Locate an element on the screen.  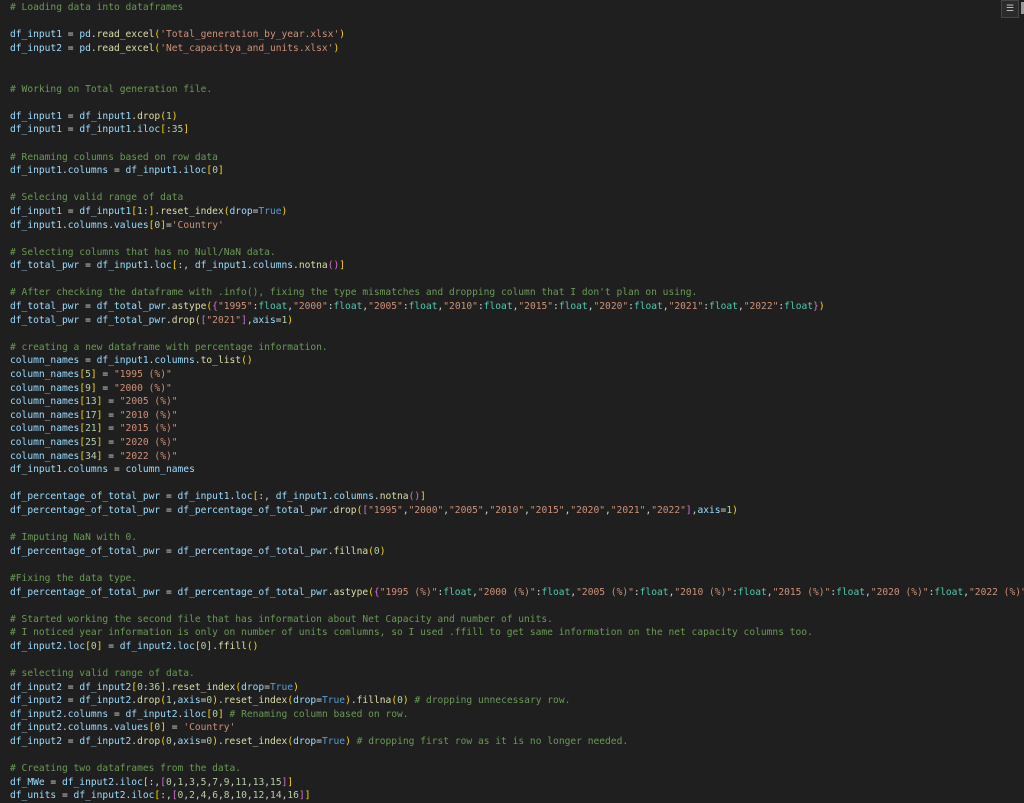
code-token: ] is located at coordinates (423, 497).